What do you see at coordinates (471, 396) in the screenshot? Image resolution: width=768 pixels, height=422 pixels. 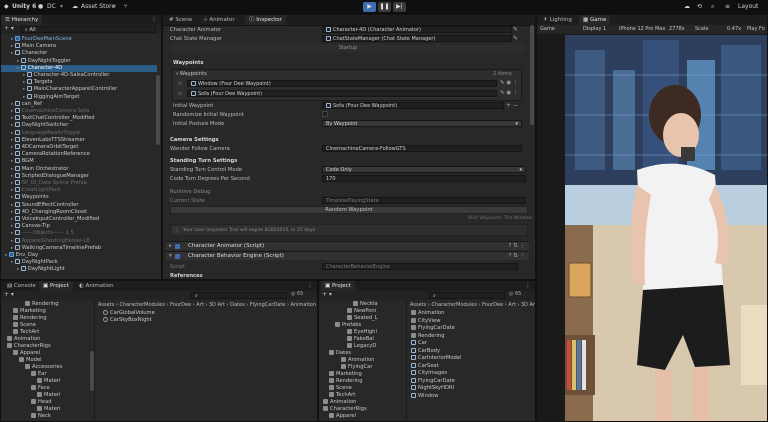 I see `list-item: Window` at bounding box center [471, 396].